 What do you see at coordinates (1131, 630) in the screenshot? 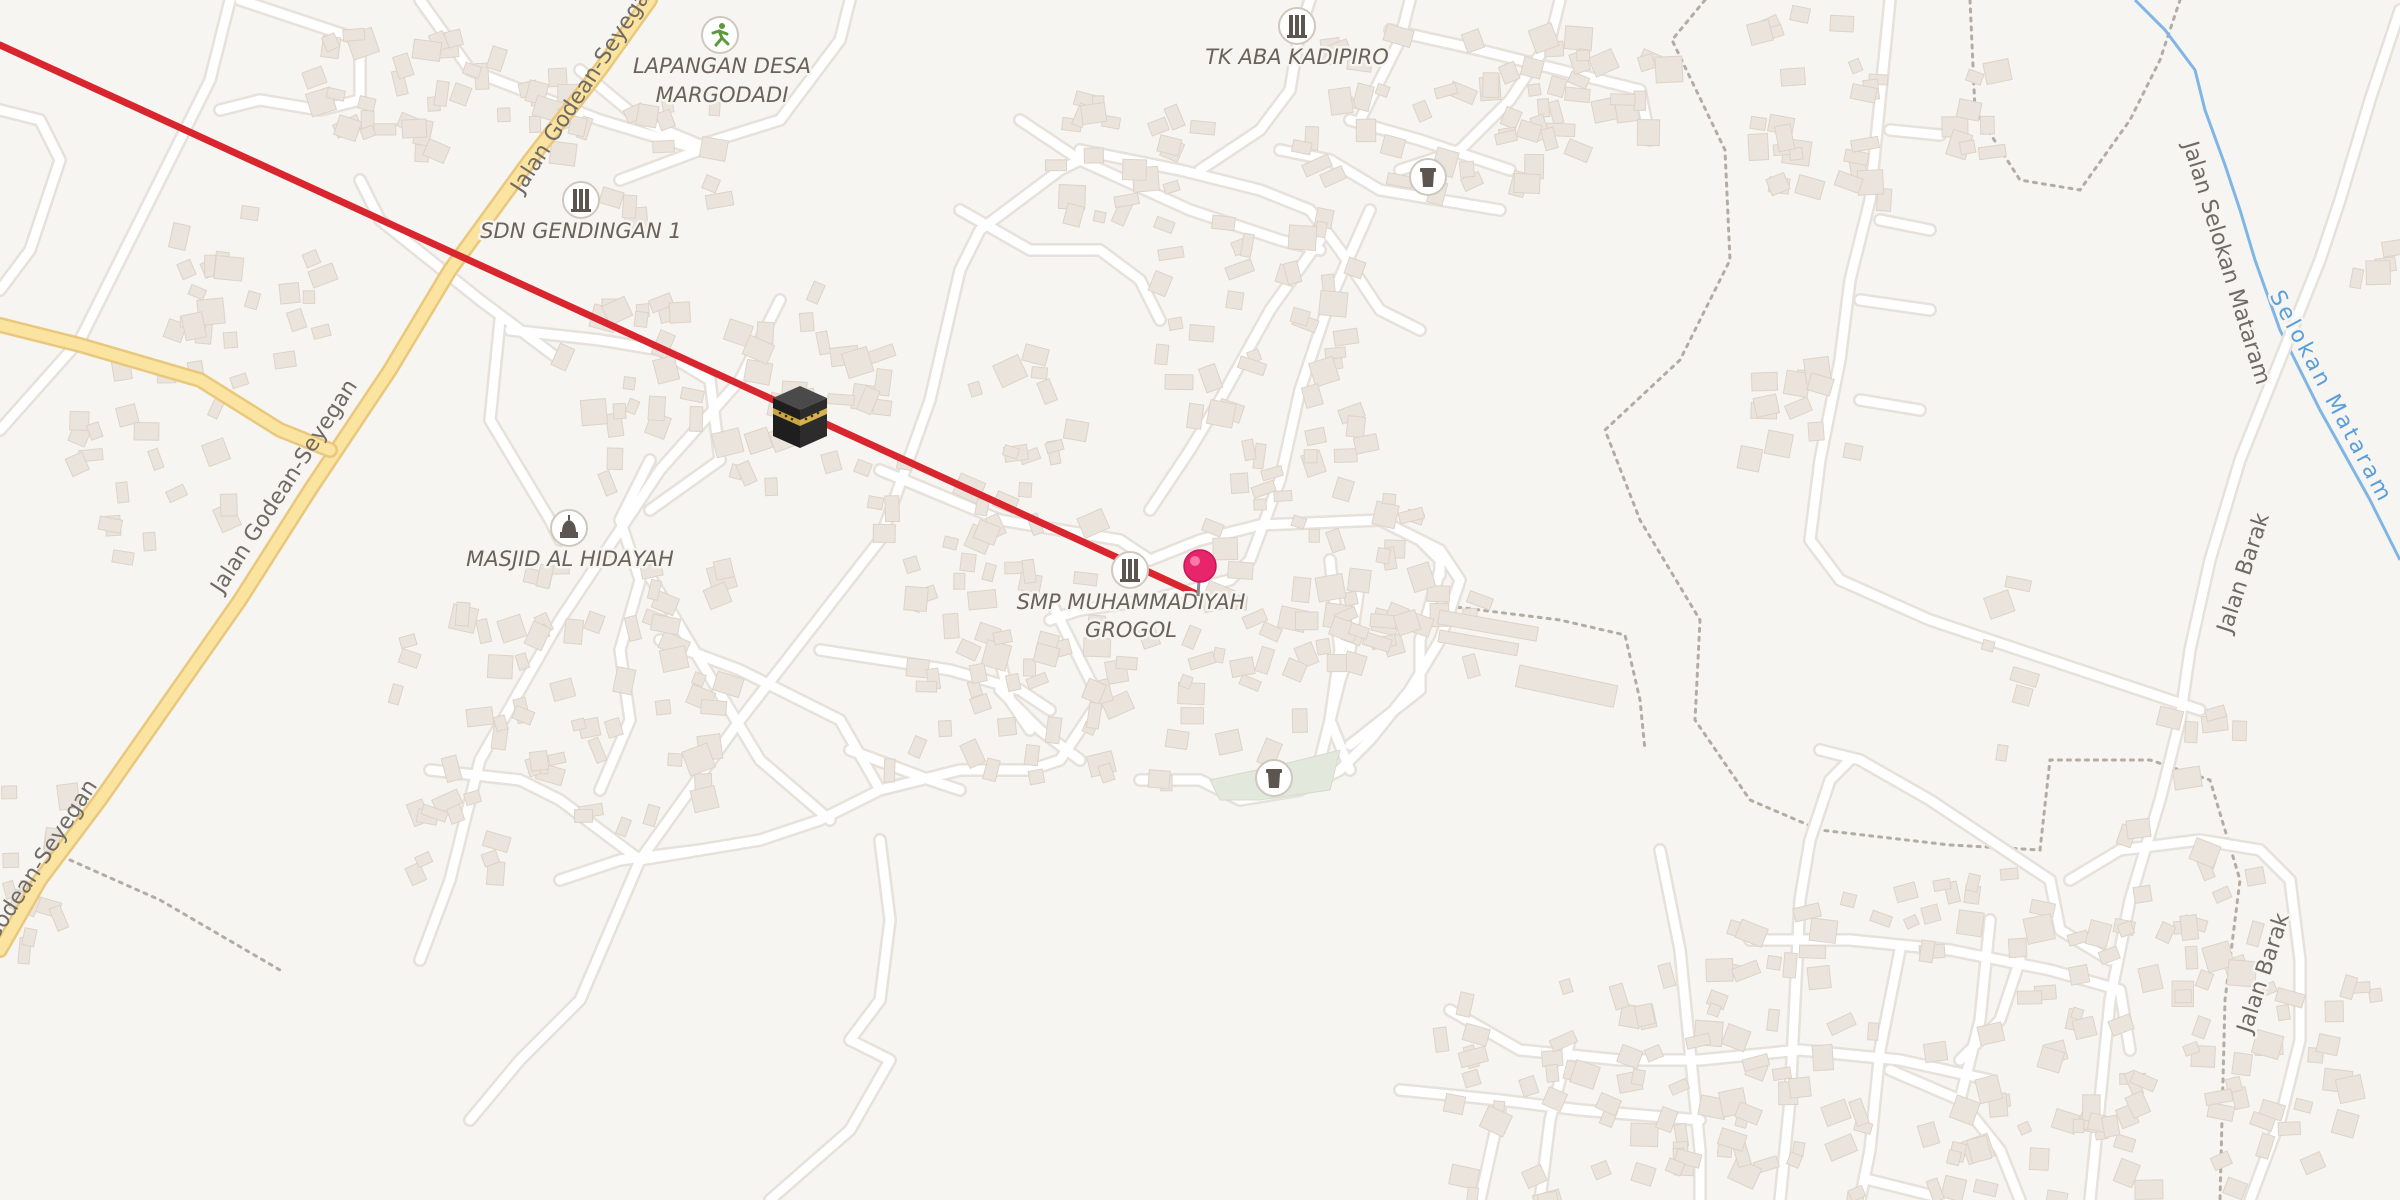
I see `label-smp-line2: GROGOL` at bounding box center [1131, 630].